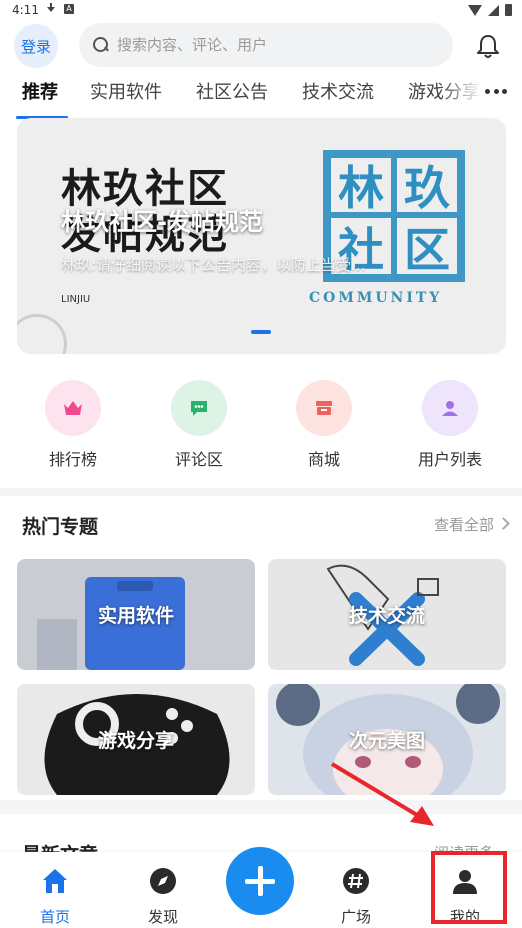 The width and height of the screenshot is (522, 928). Describe the element at coordinates (55, 881) in the screenshot. I see `home-icon` at that location.